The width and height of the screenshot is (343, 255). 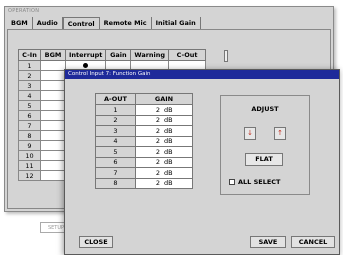 I want to click on col-header-interrupt: Interrupt, so click(x=85, y=55).